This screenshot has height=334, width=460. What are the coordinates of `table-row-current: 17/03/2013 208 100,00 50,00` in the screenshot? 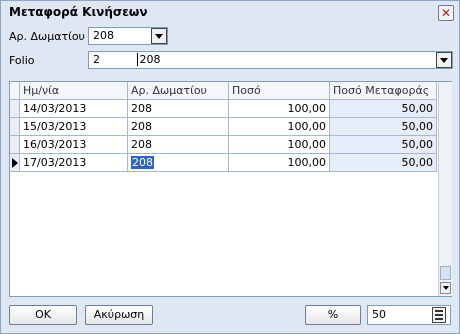 It's located at (223, 163).